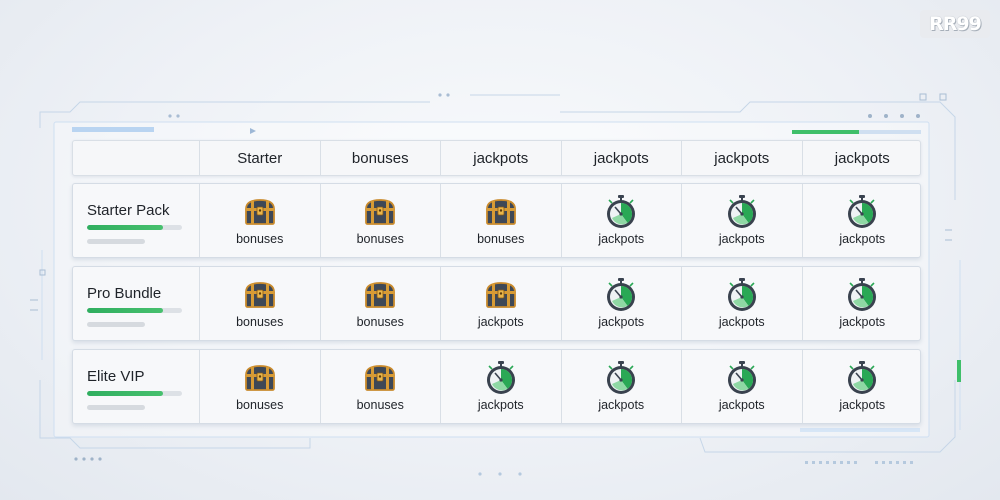 This screenshot has width=1000, height=500. What do you see at coordinates (136, 220) in the screenshot?
I see `row-label-cell: Starter Pack` at bounding box center [136, 220].